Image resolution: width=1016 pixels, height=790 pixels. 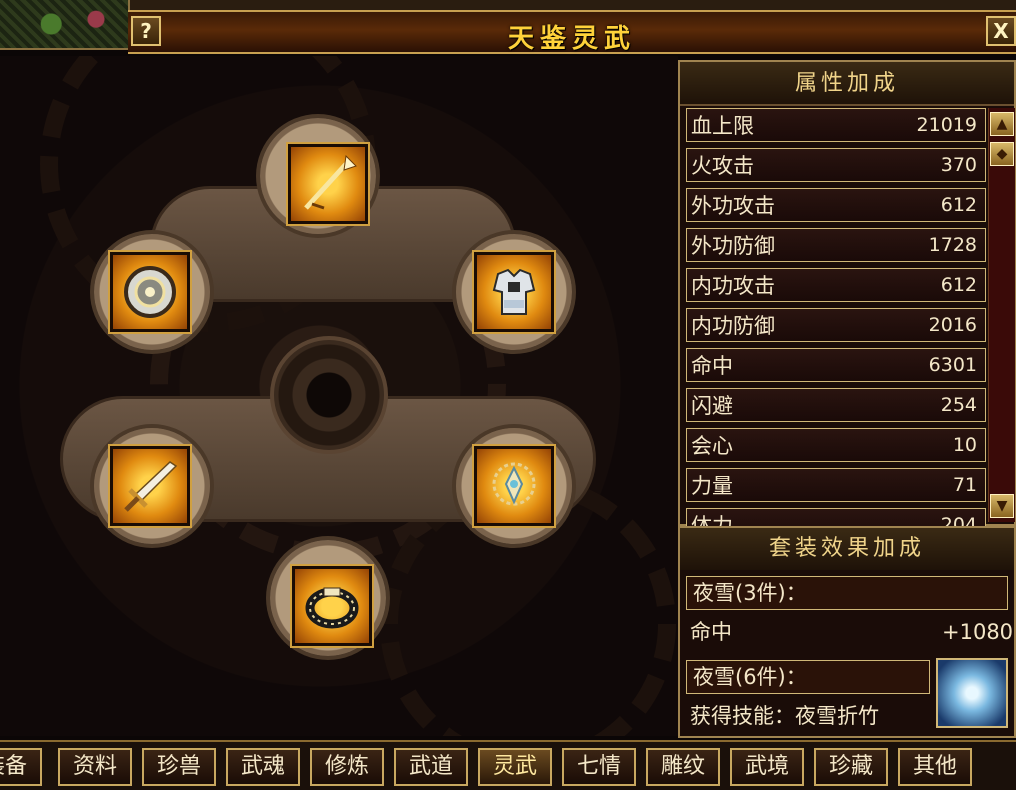 What do you see at coordinates (347, 767) in the screenshot?
I see `tab-cultivation: 修炼` at bounding box center [347, 767].